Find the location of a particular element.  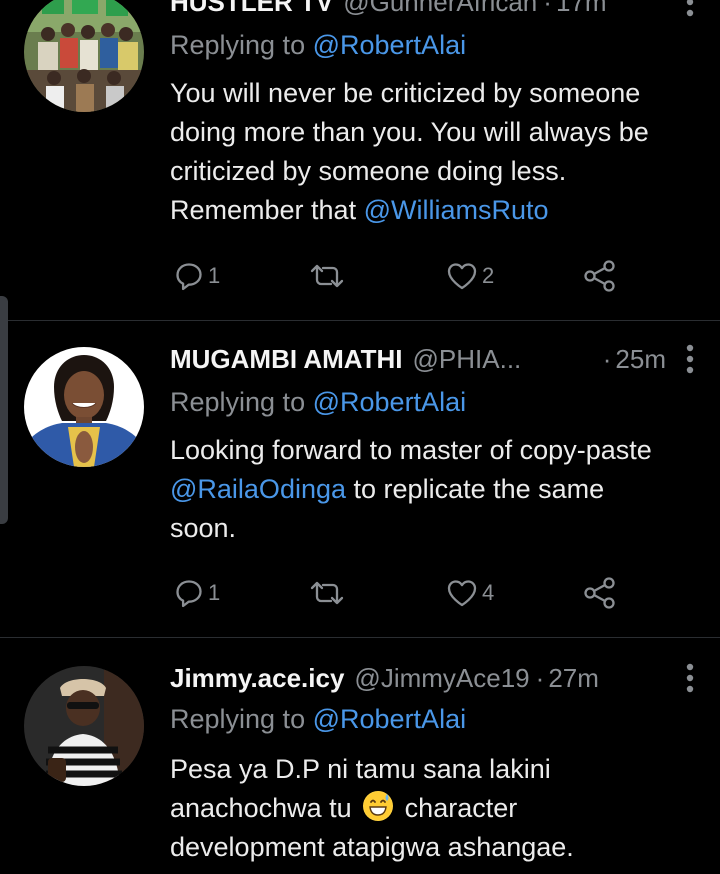

text-line: criticized by someone doing less. is located at coordinates (368, 171).